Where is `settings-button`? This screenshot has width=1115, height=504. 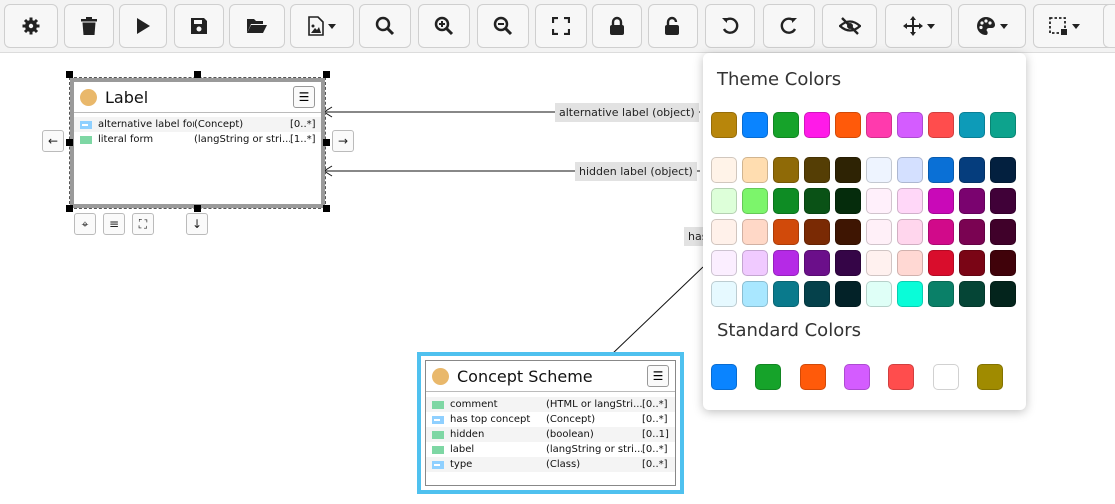 settings-button is located at coordinates (31, 26).